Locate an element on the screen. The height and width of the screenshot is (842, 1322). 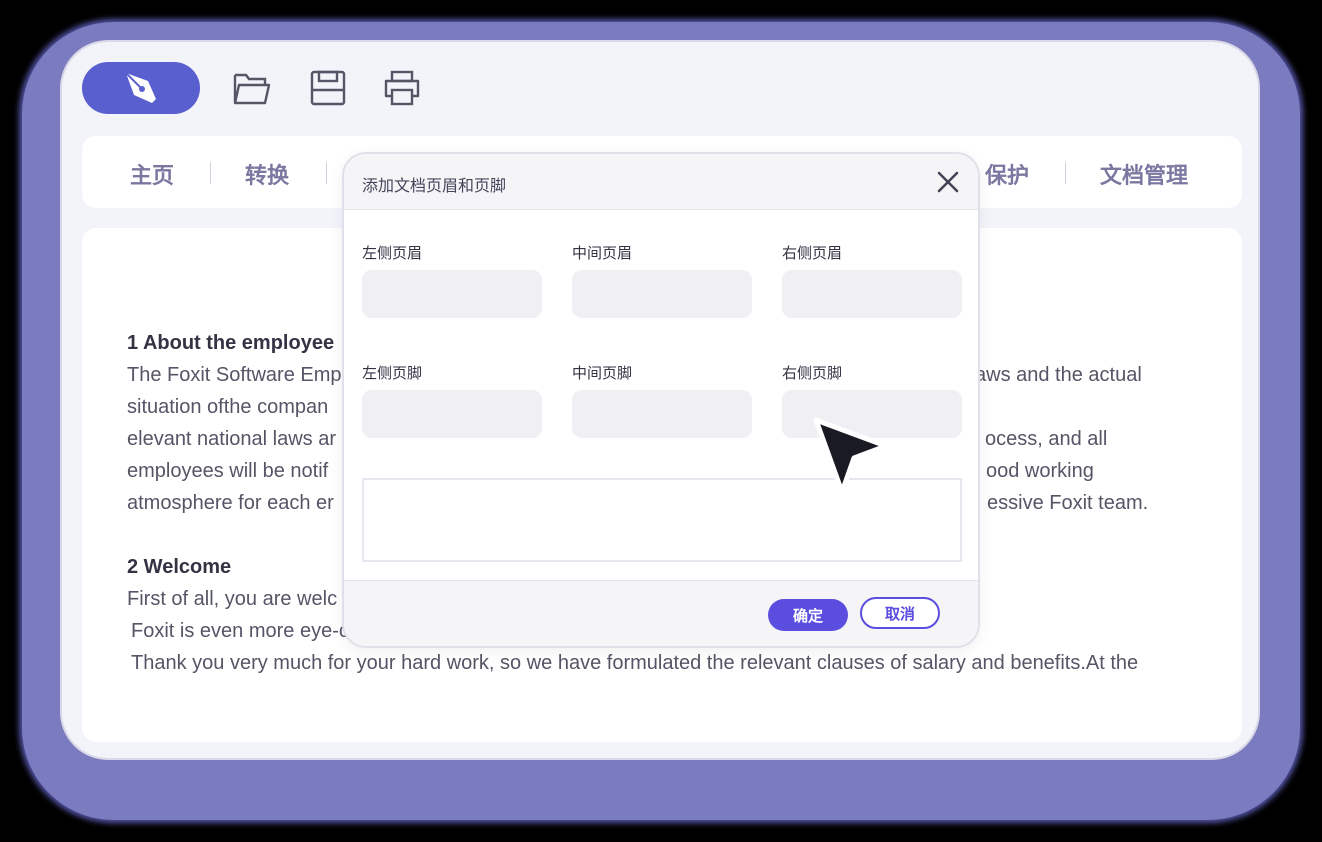
left-footer-input is located at coordinates (452, 414).